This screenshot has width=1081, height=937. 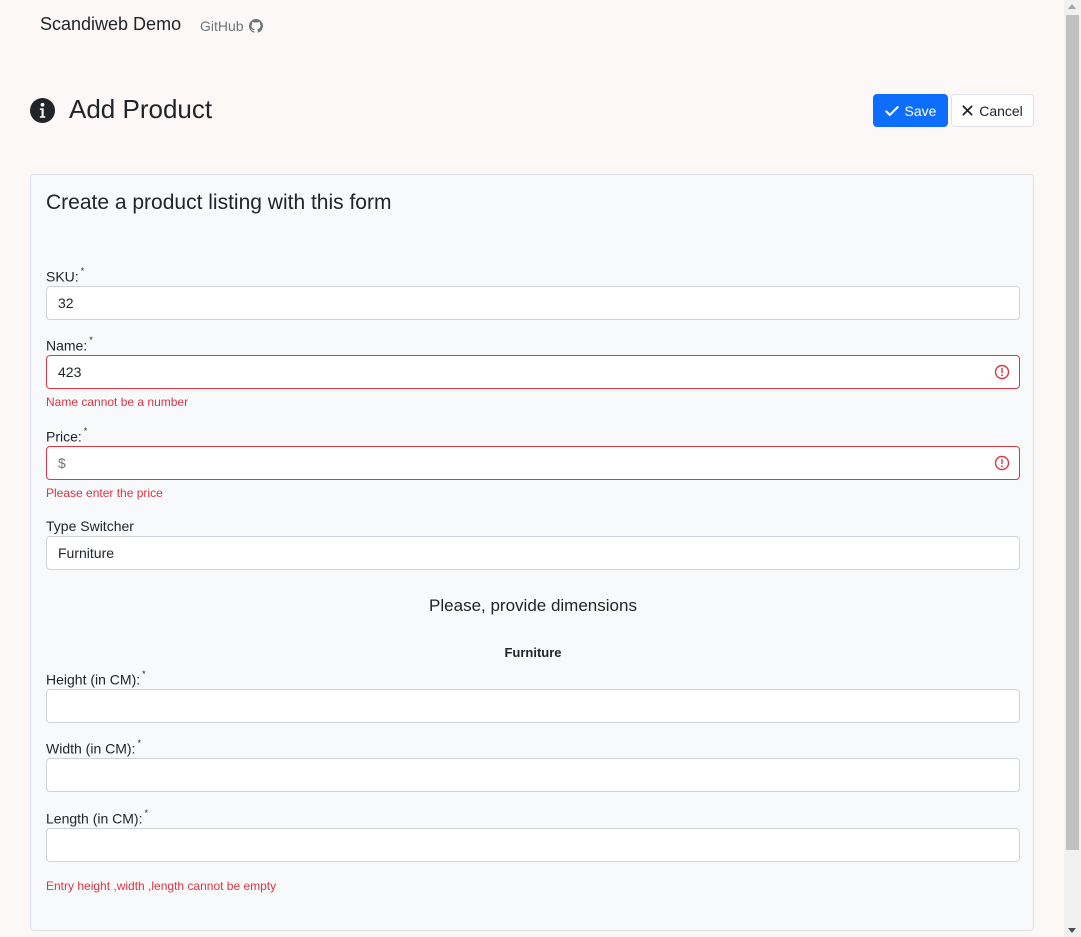 I want to click on sku-input: 32, so click(x=533, y=303).